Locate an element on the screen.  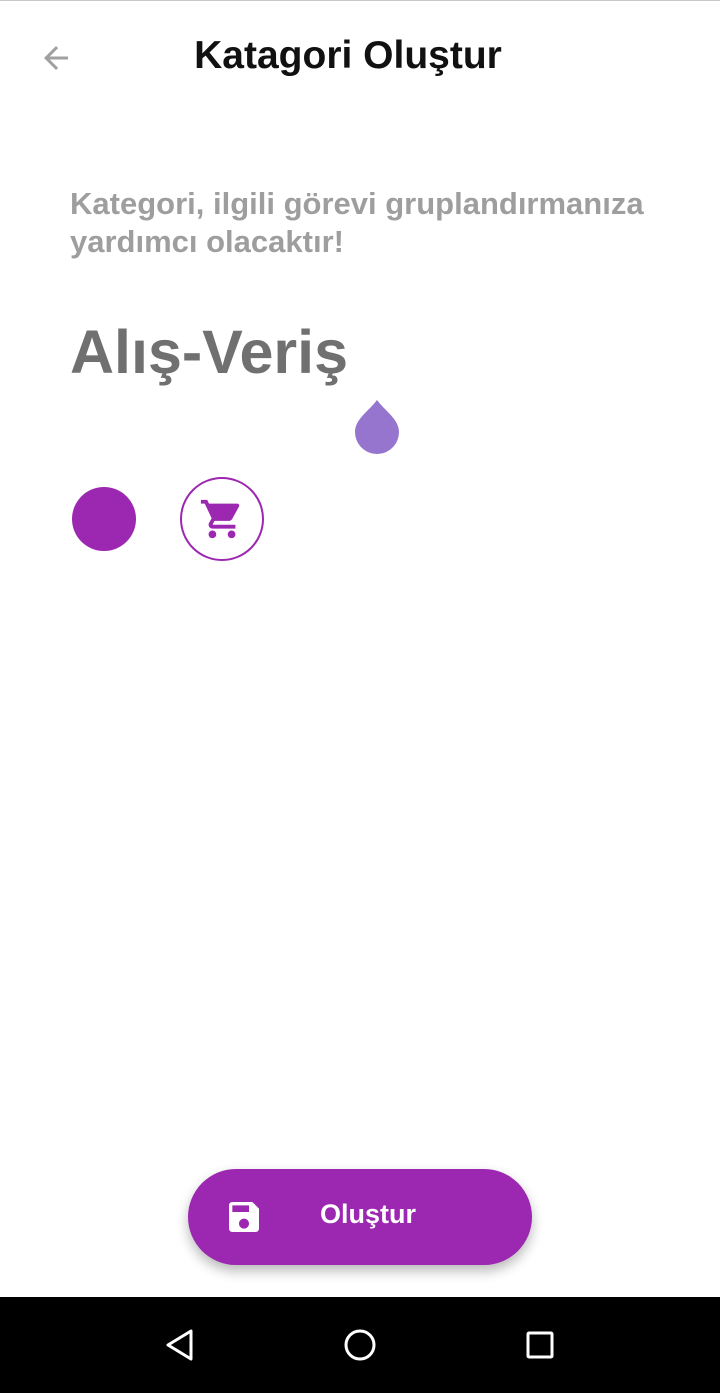
icon-picker-button is located at coordinates (222, 519).